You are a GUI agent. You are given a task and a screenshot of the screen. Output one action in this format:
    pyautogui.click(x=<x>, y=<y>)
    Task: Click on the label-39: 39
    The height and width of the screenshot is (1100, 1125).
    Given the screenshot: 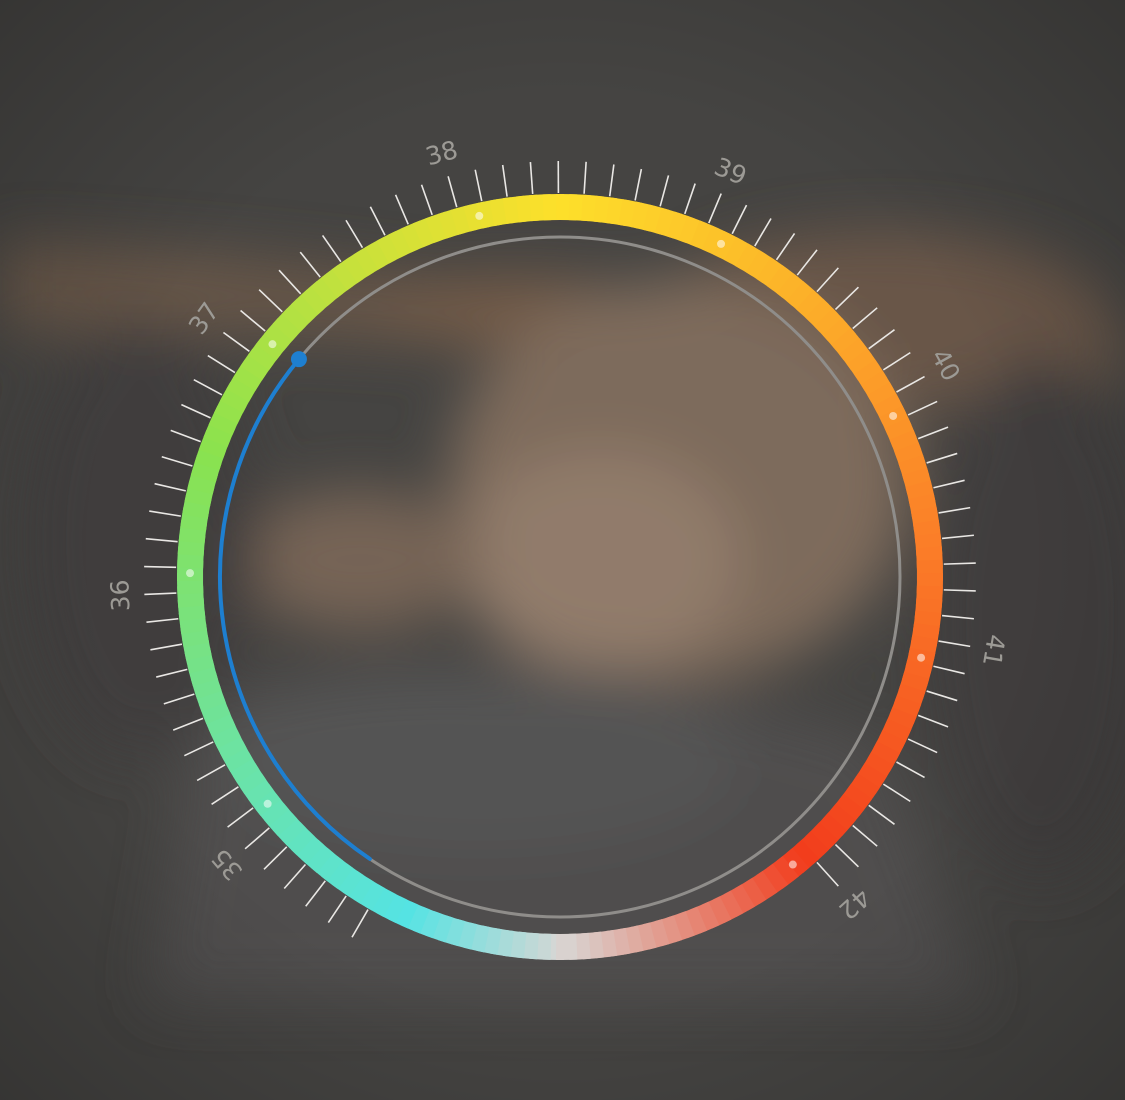 What is the action you would take?
    pyautogui.click(x=730, y=171)
    